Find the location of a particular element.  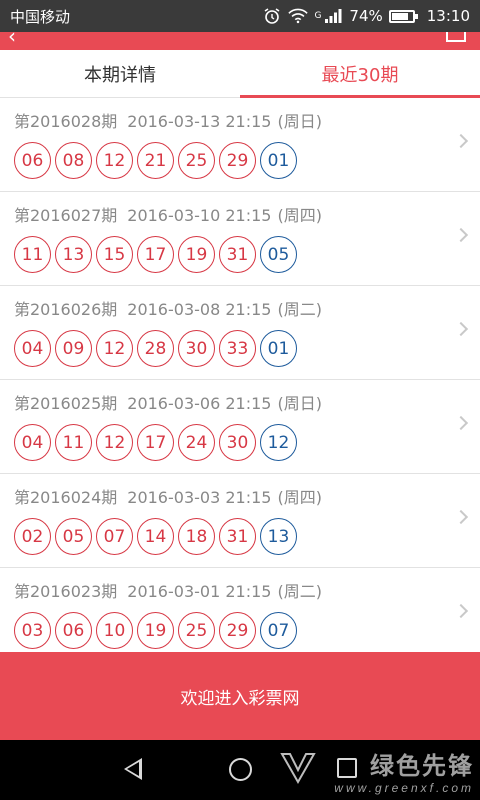

red-ball: 10 is located at coordinates (114, 630).